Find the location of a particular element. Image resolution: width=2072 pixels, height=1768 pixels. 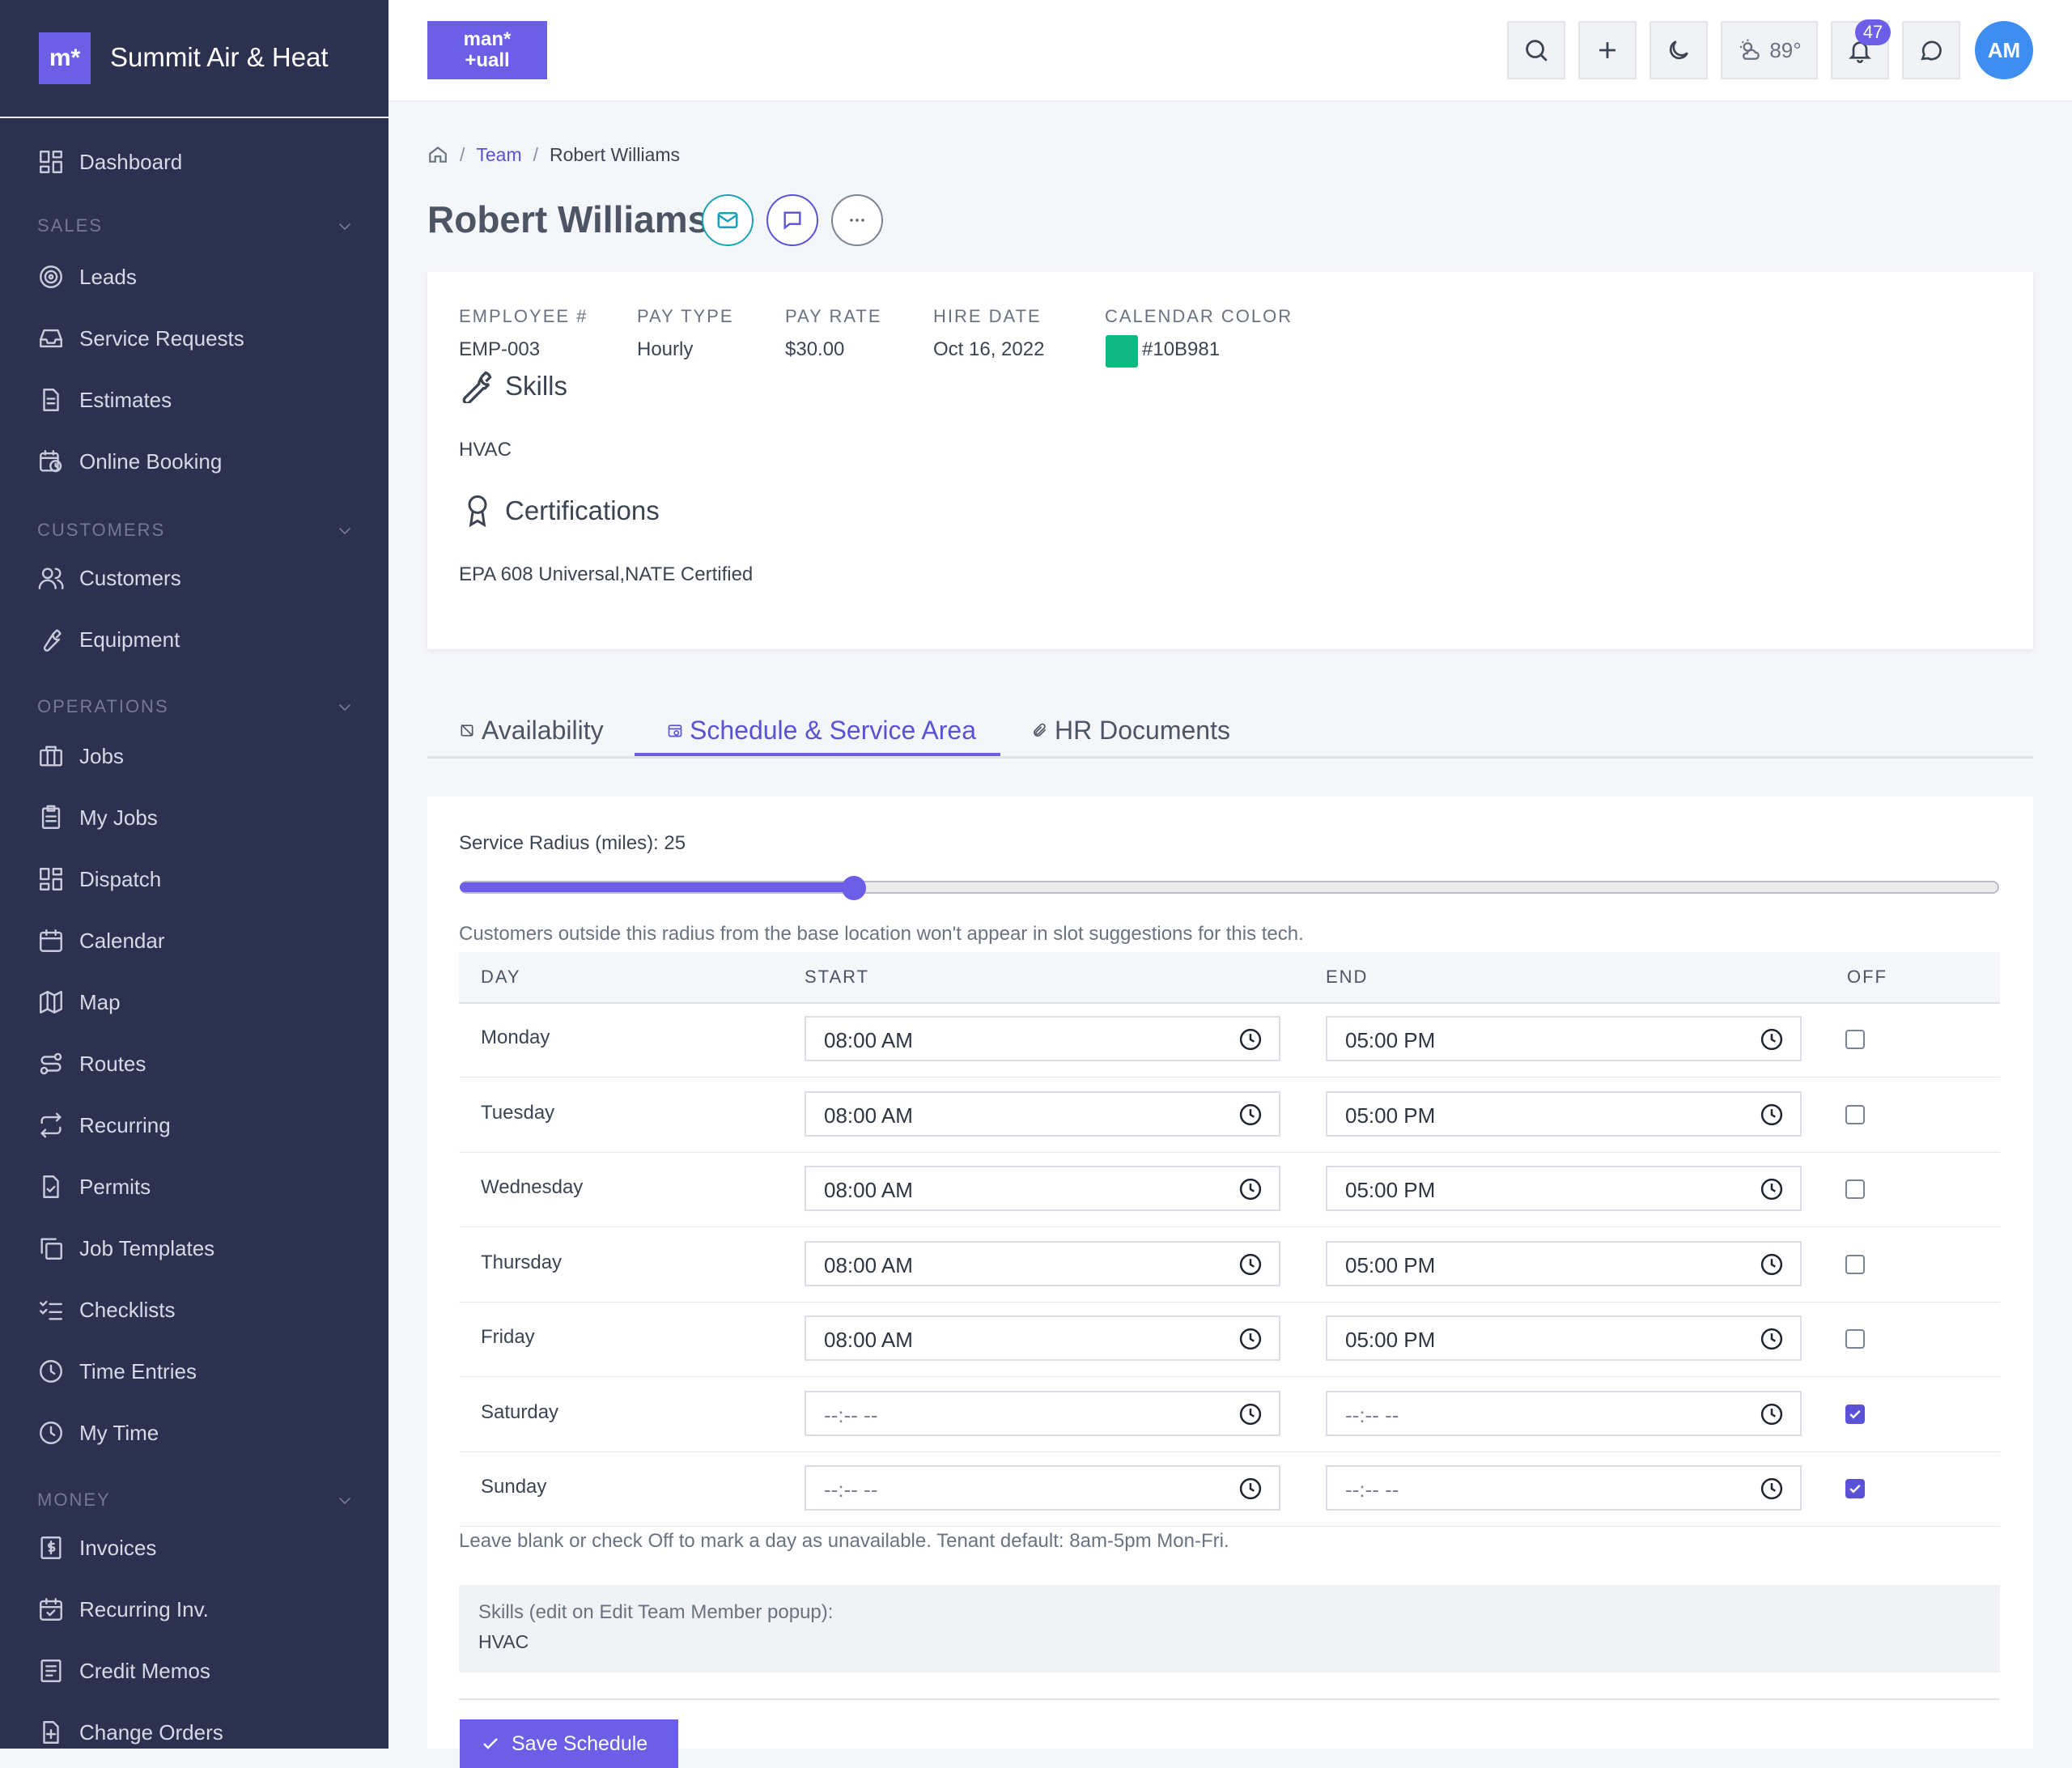

start-time-value: --:-- -- is located at coordinates (851, 1415).